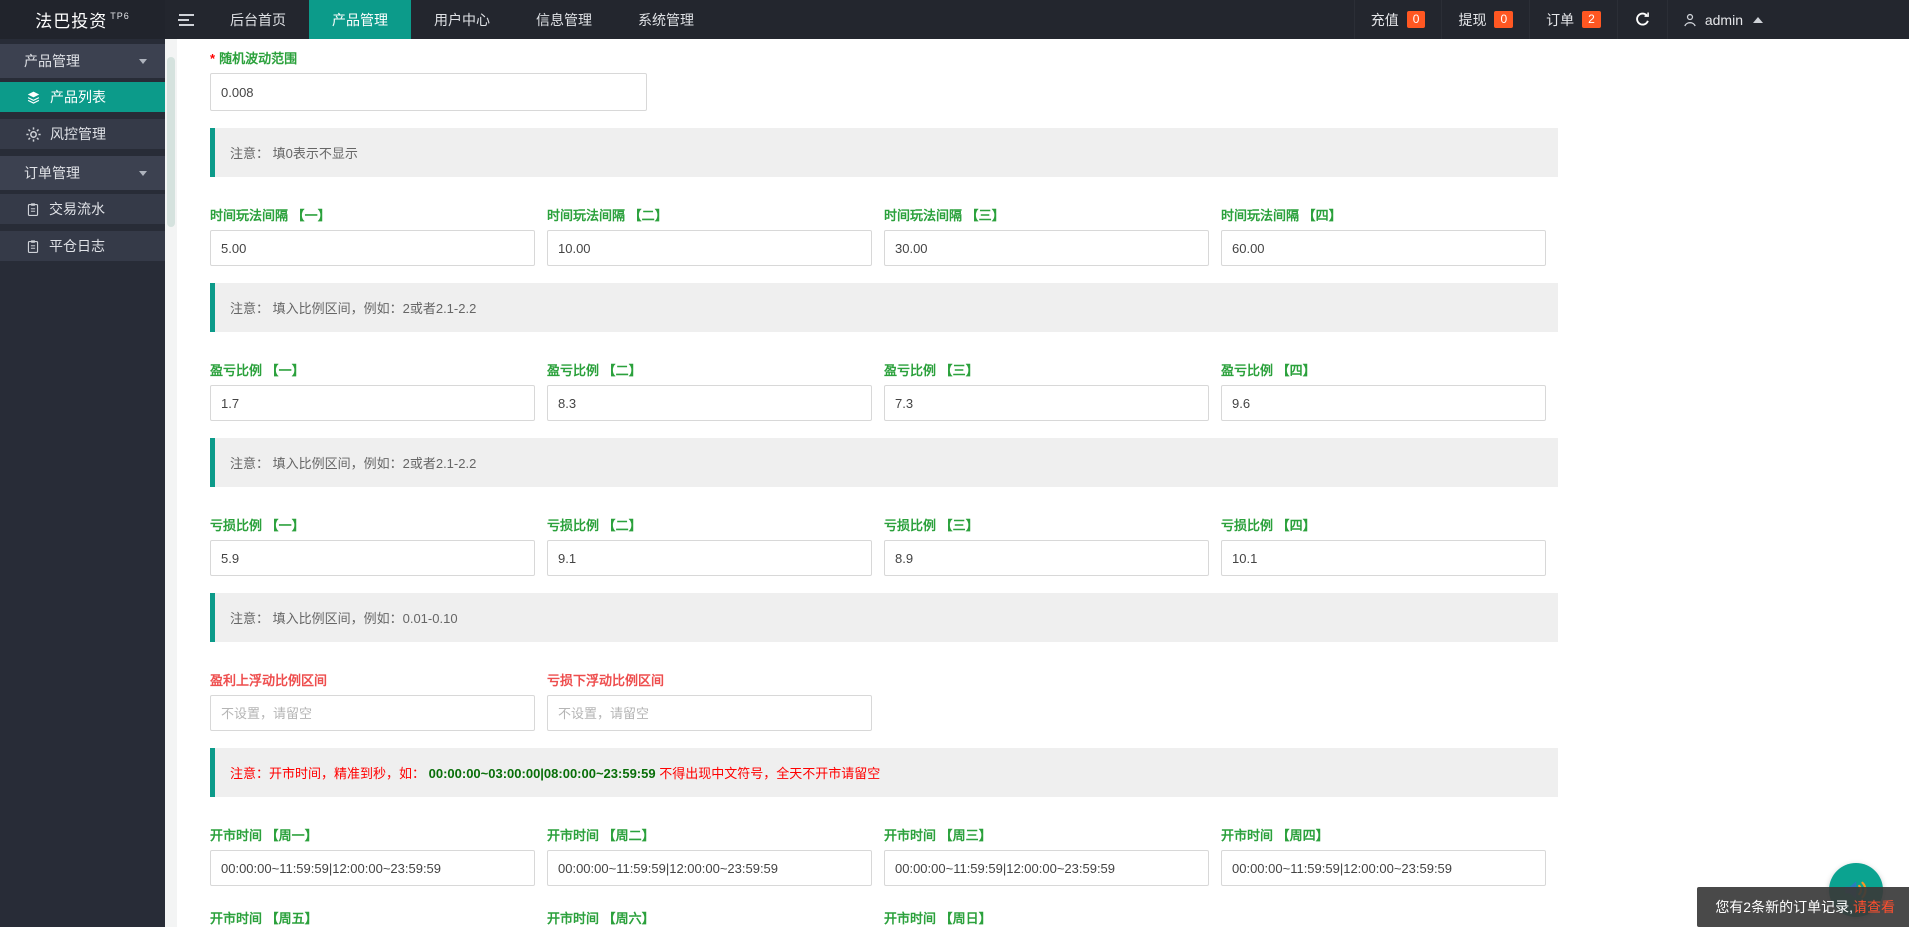 The height and width of the screenshot is (927, 1909). What do you see at coordinates (1268, 370) in the screenshot?
I see `profit-ratio-4-label: 盈亏比例 【四】` at bounding box center [1268, 370].